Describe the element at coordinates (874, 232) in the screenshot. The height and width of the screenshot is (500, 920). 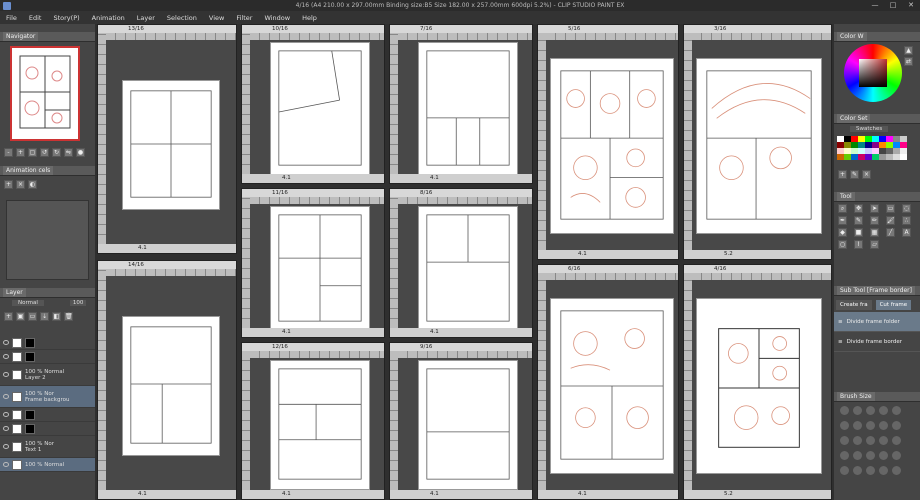
I see `frame-tool-icon: ▦` at that location.